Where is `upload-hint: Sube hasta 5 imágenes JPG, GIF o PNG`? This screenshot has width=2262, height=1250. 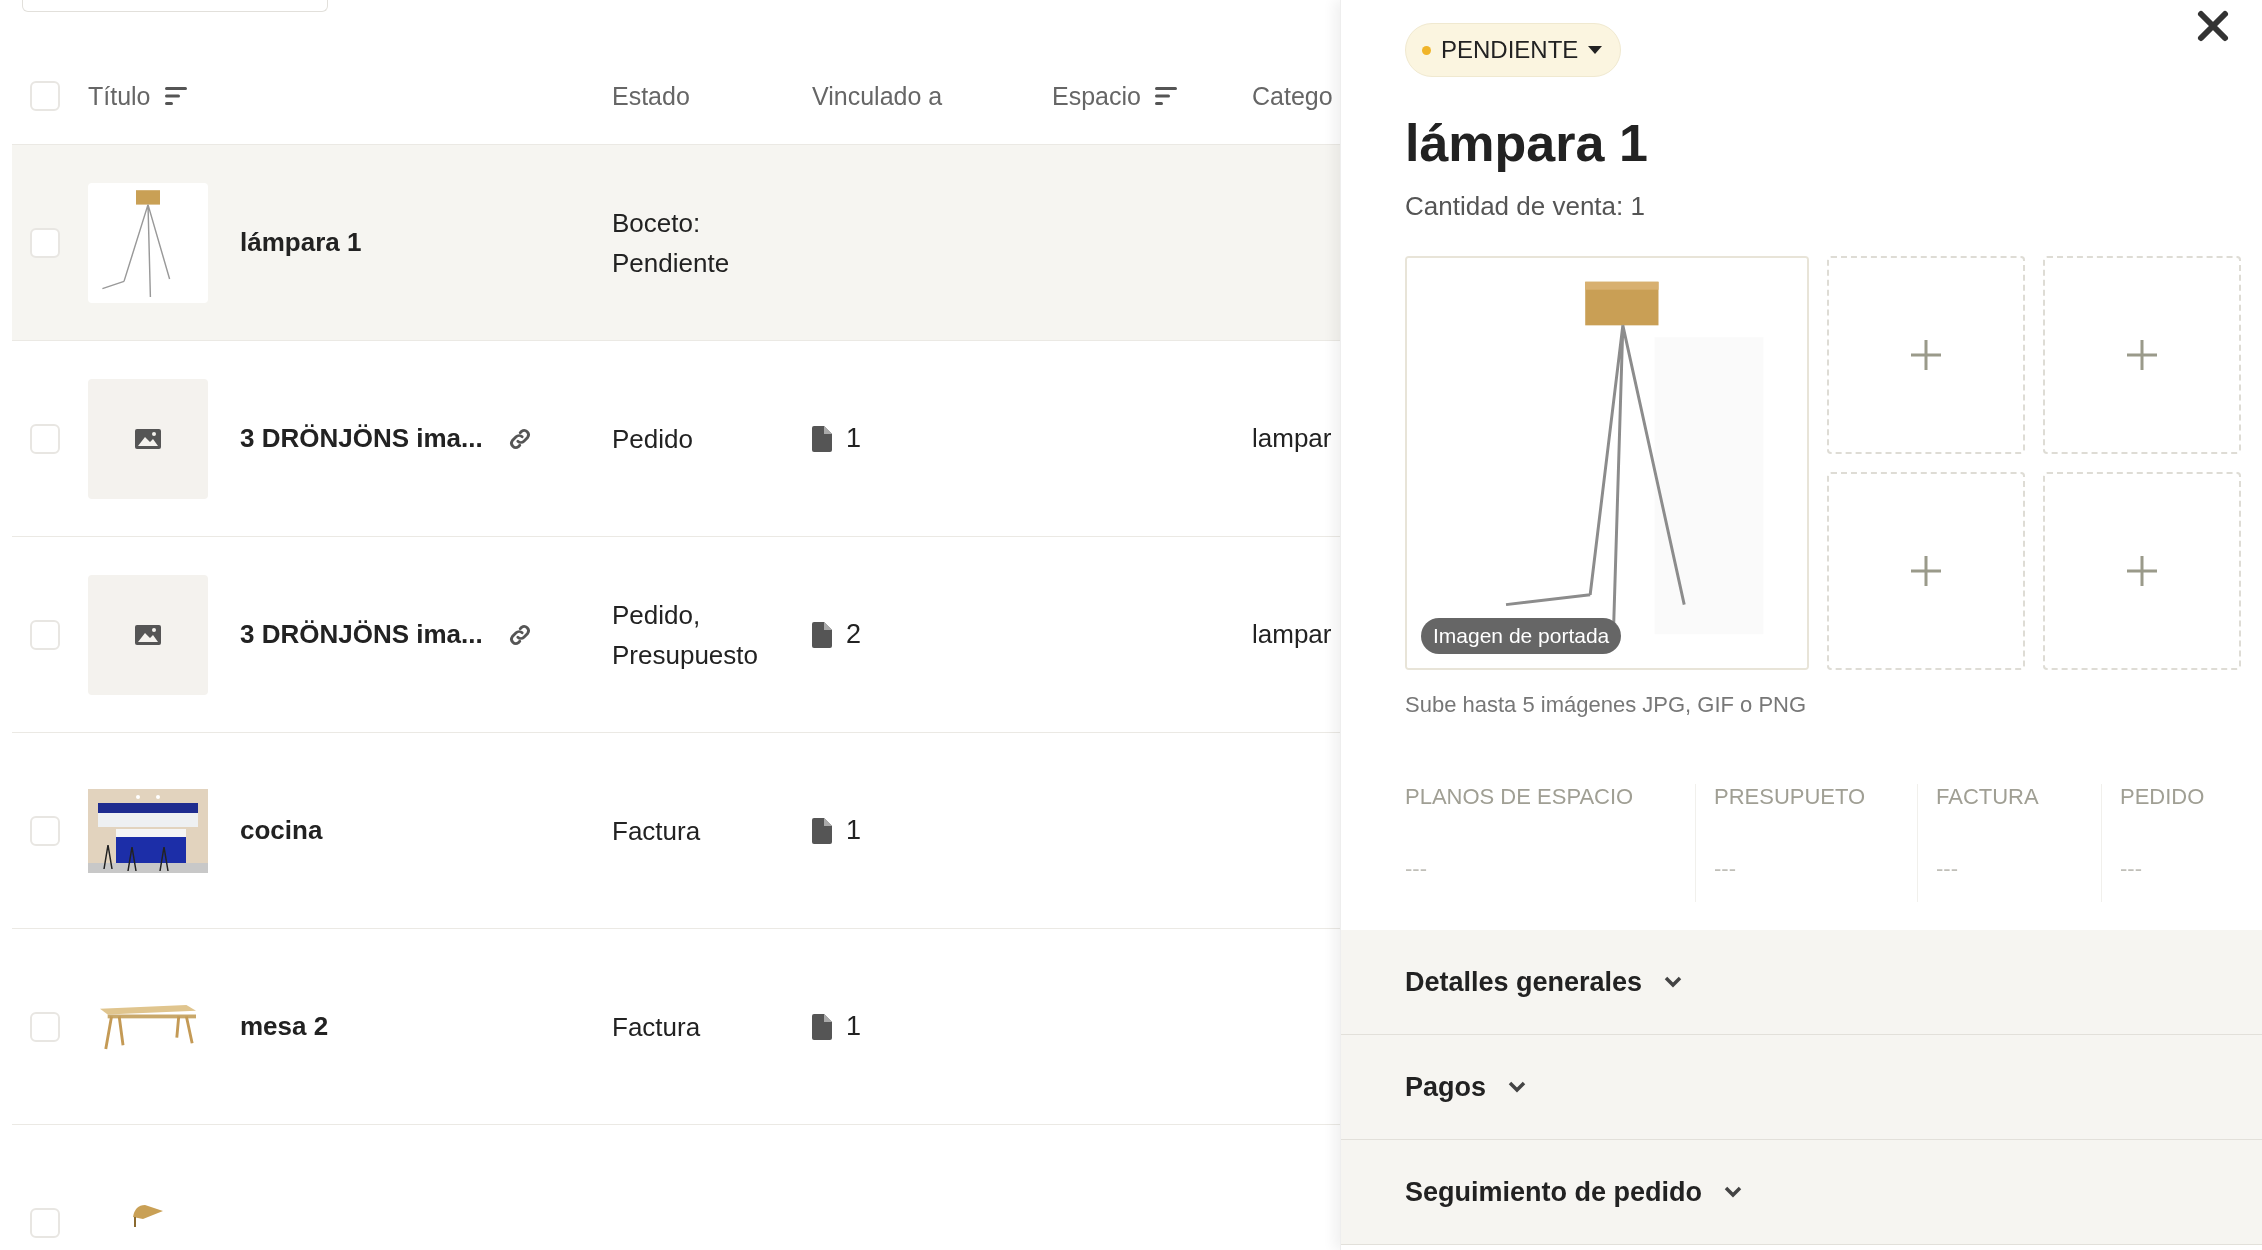 upload-hint: Sube hasta 5 imágenes JPG, GIF o PNG is located at coordinates (1606, 705).